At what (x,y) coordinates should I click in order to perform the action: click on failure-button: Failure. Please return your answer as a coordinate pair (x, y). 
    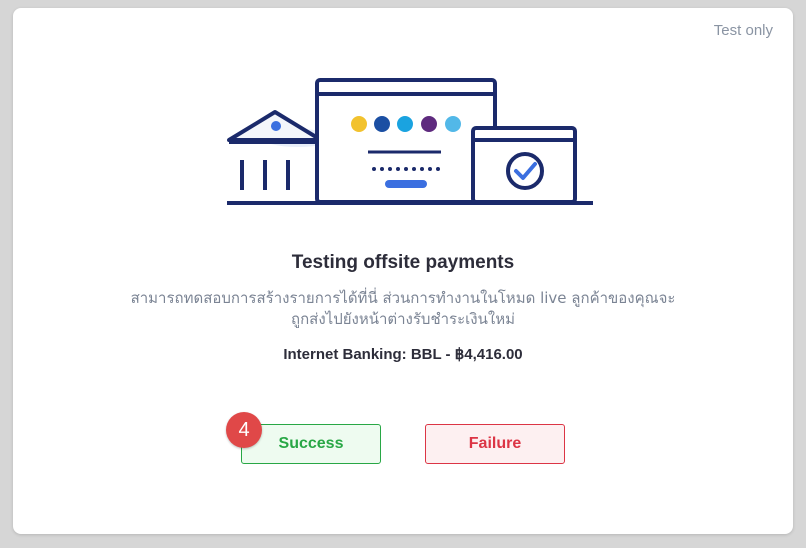
    Looking at the image, I should click on (495, 444).